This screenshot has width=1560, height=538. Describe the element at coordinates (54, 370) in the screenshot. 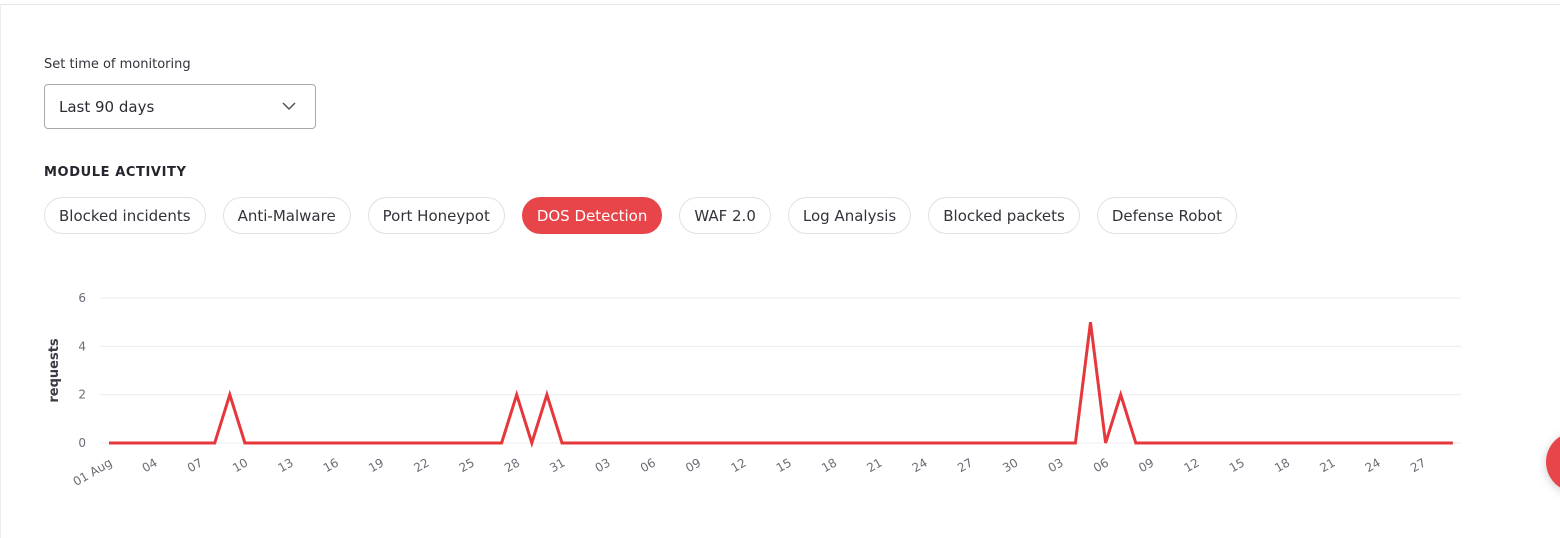

I see `y-axis-label: requests` at that location.